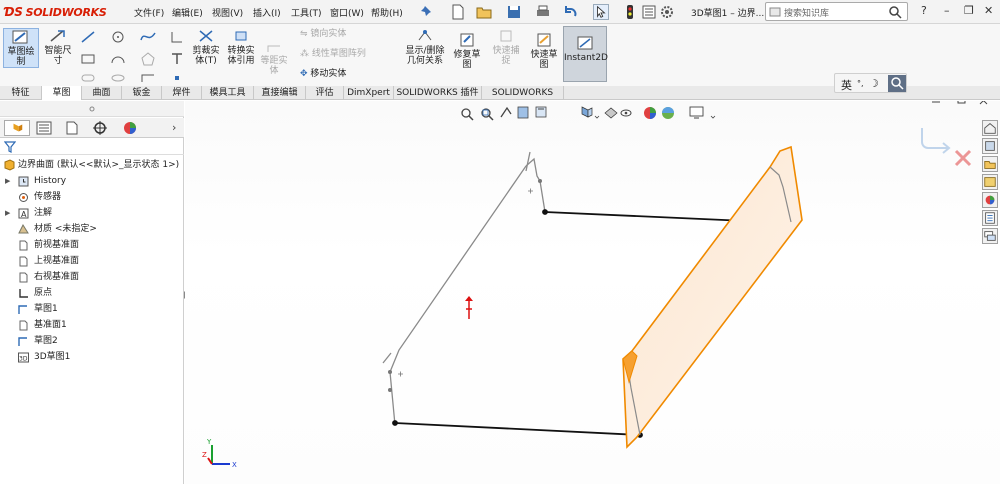  Describe the element at coordinates (458, 12) in the screenshot. I see `new-document-icon` at that location.